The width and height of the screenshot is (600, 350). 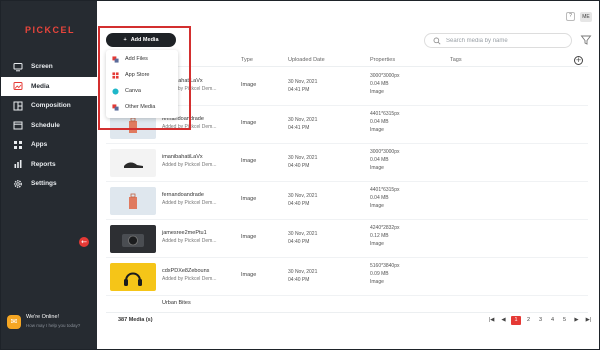 I want to click on apps-grid-icon, so click(x=18, y=145).